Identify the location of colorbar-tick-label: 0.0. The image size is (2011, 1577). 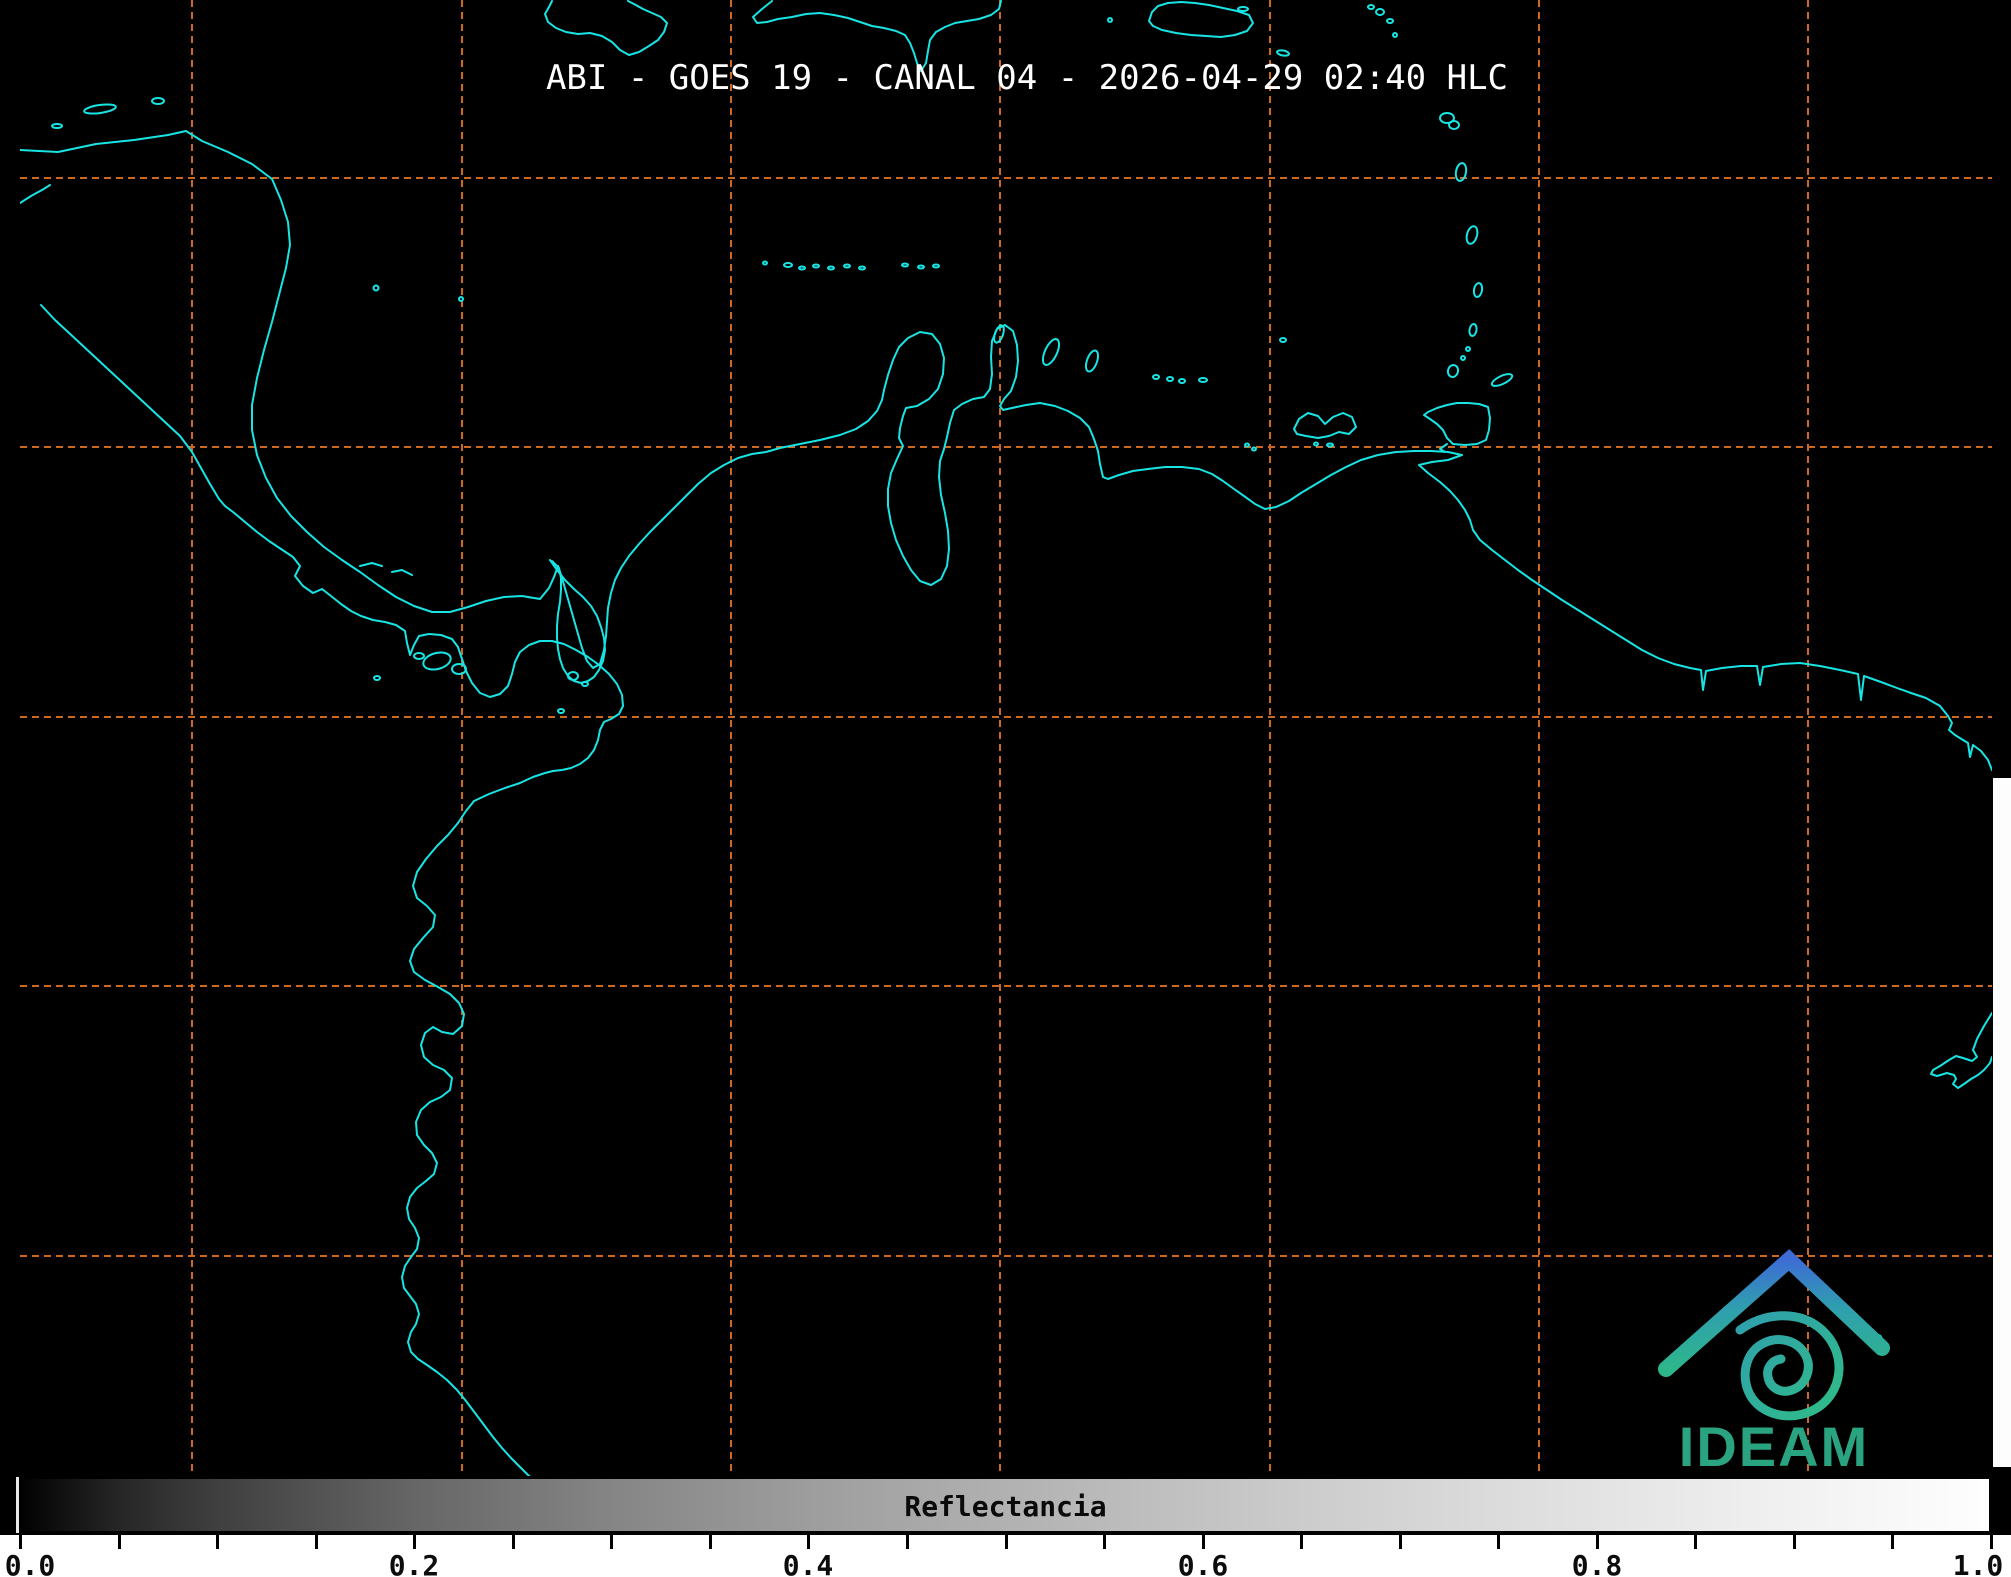
(30, 1563).